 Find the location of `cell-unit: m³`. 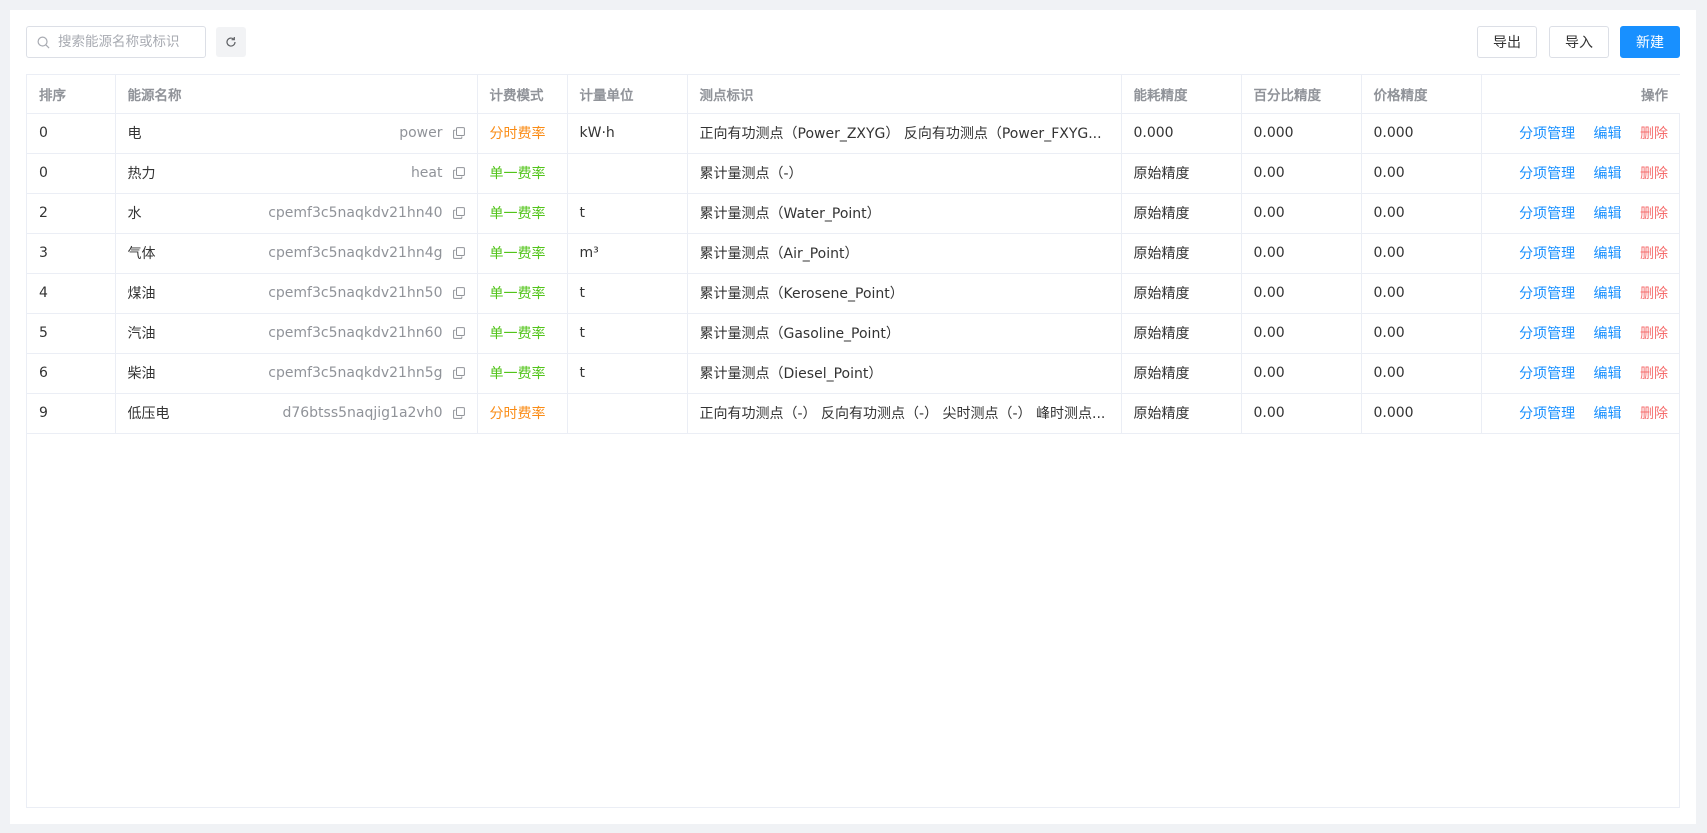

cell-unit: m³ is located at coordinates (627, 253).